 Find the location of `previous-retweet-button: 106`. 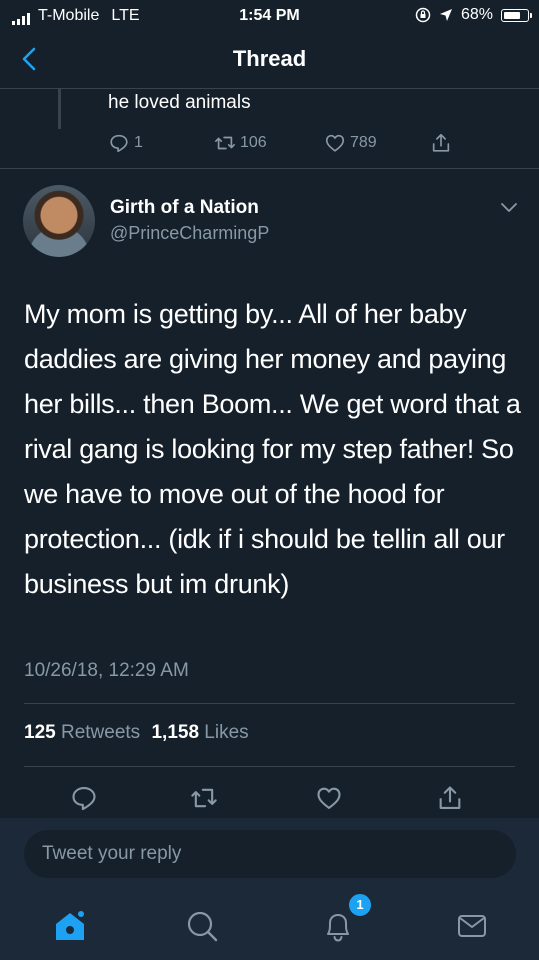

previous-retweet-button: 106 is located at coordinates (240, 143).